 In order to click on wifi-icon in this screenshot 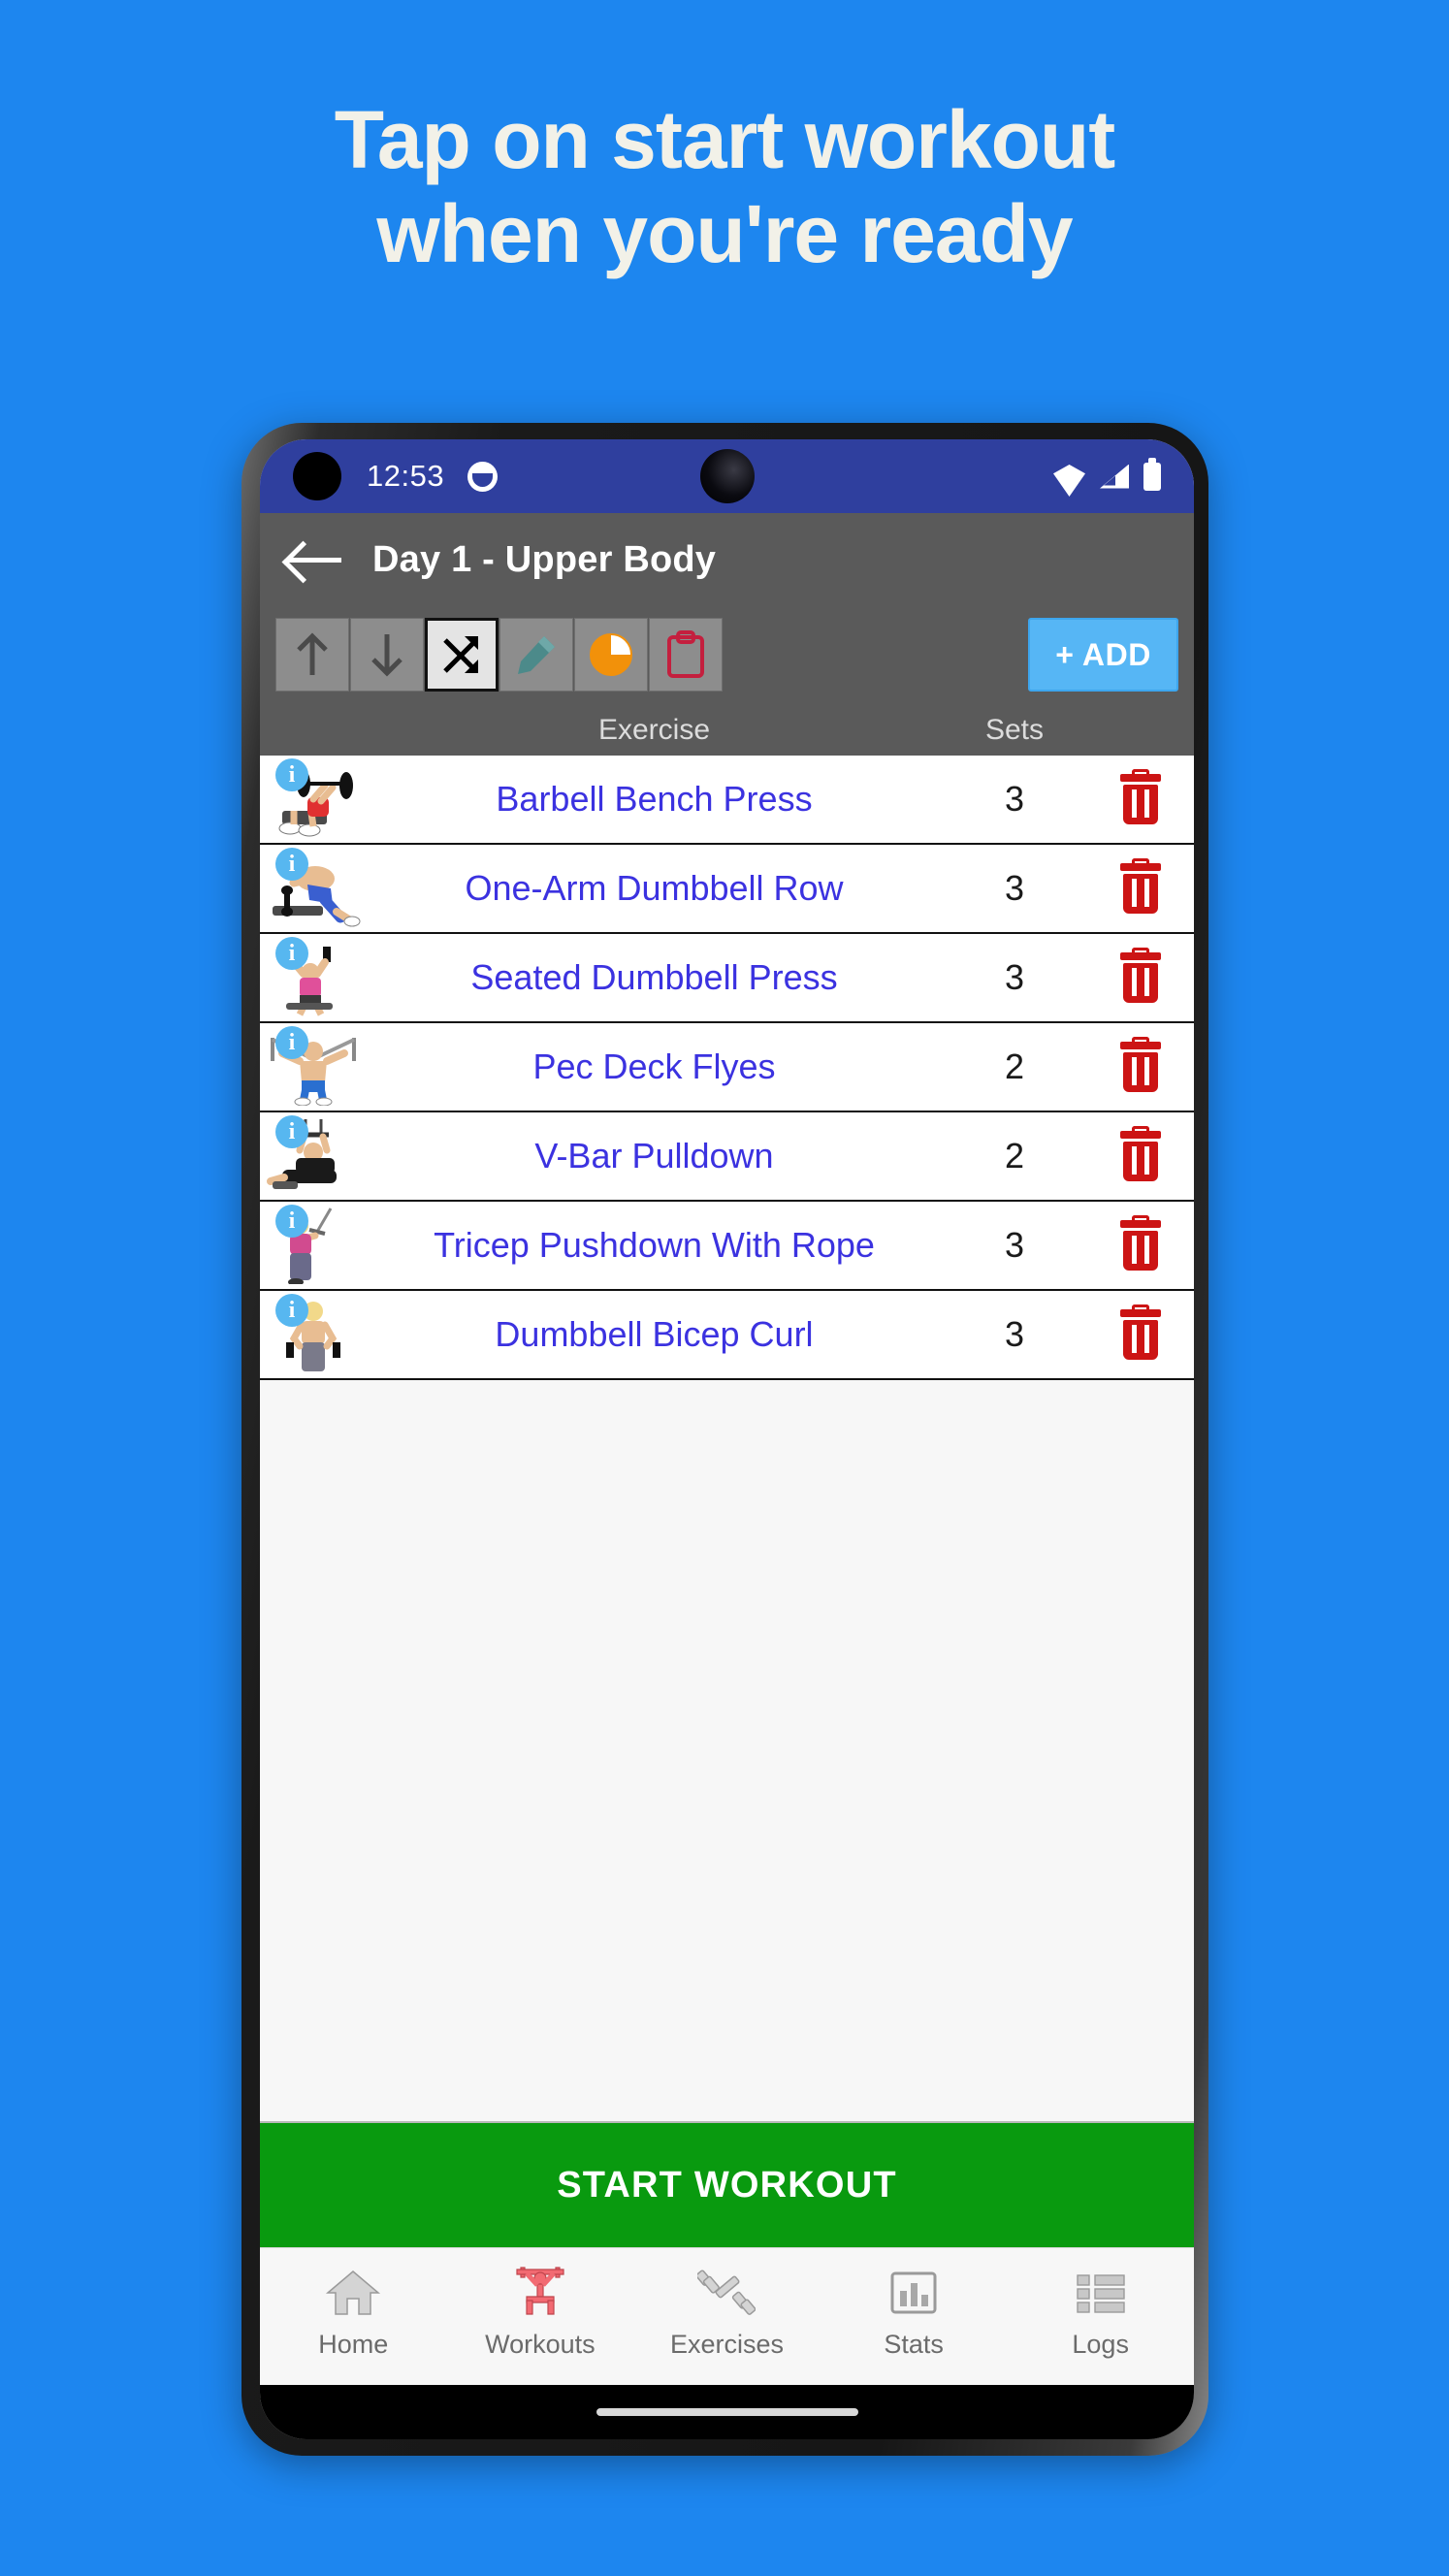, I will do `click(1069, 476)`.